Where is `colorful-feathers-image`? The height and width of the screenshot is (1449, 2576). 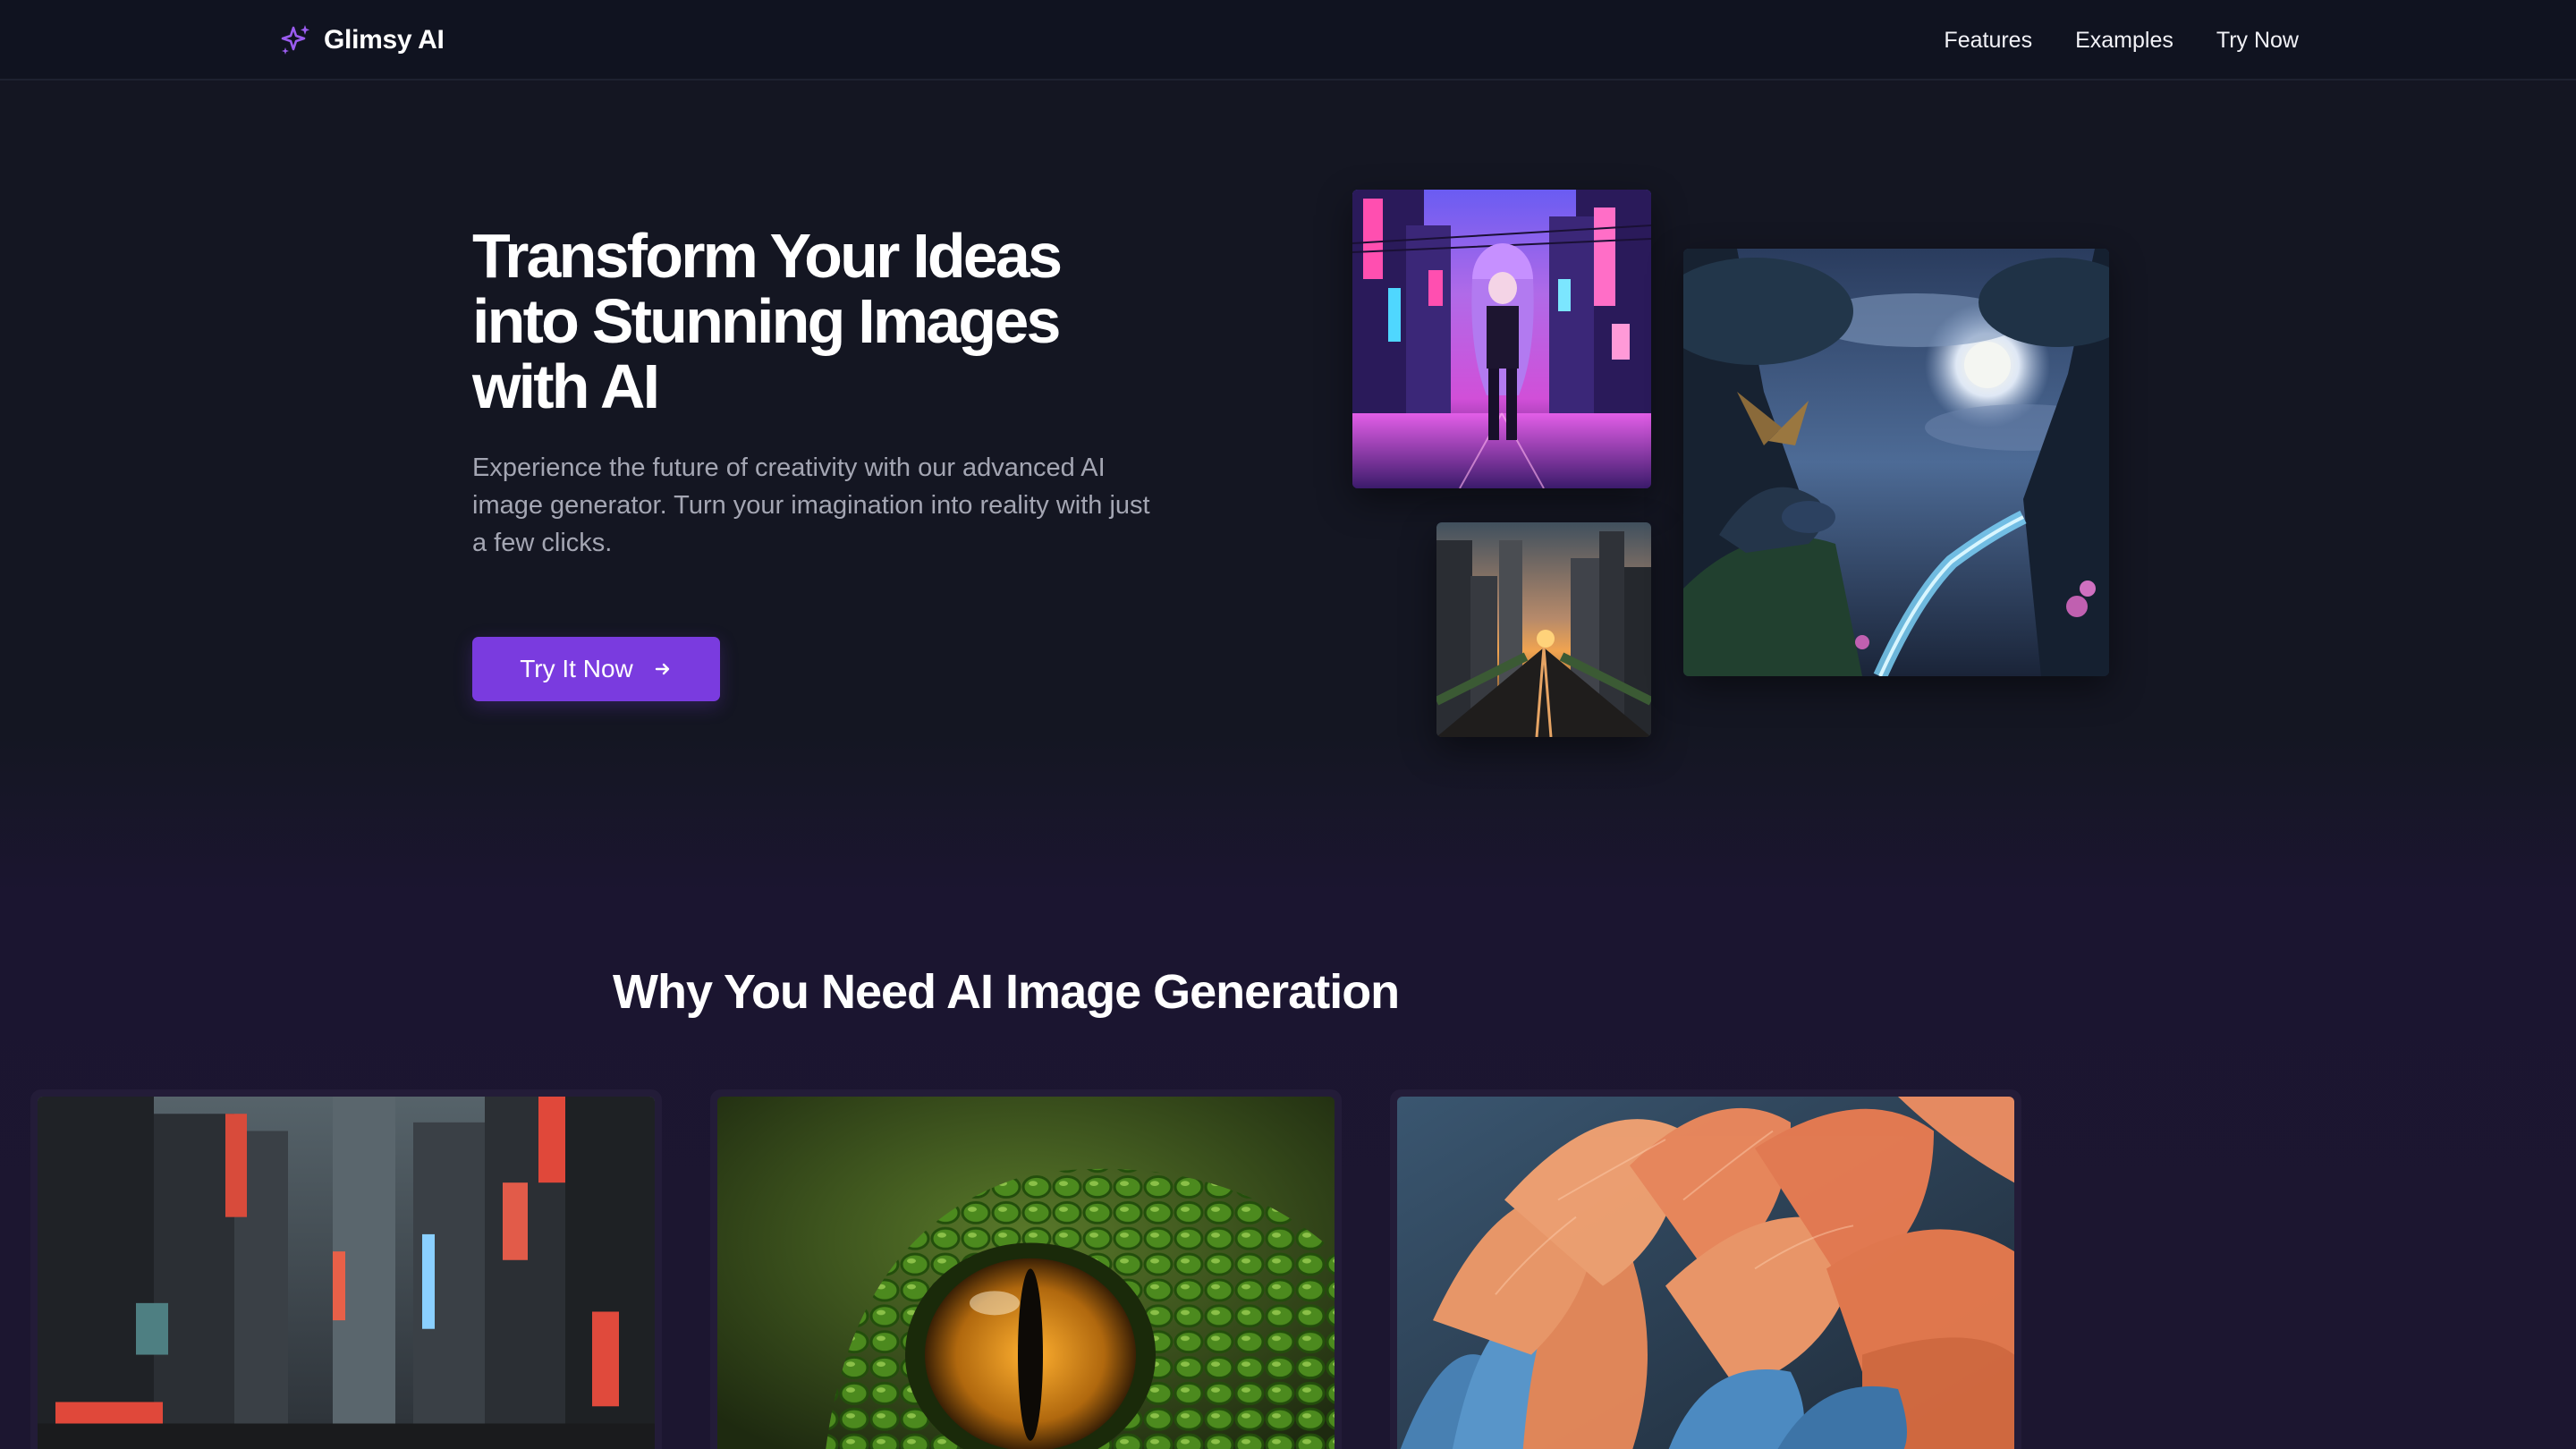 colorful-feathers-image is located at coordinates (1705, 1273).